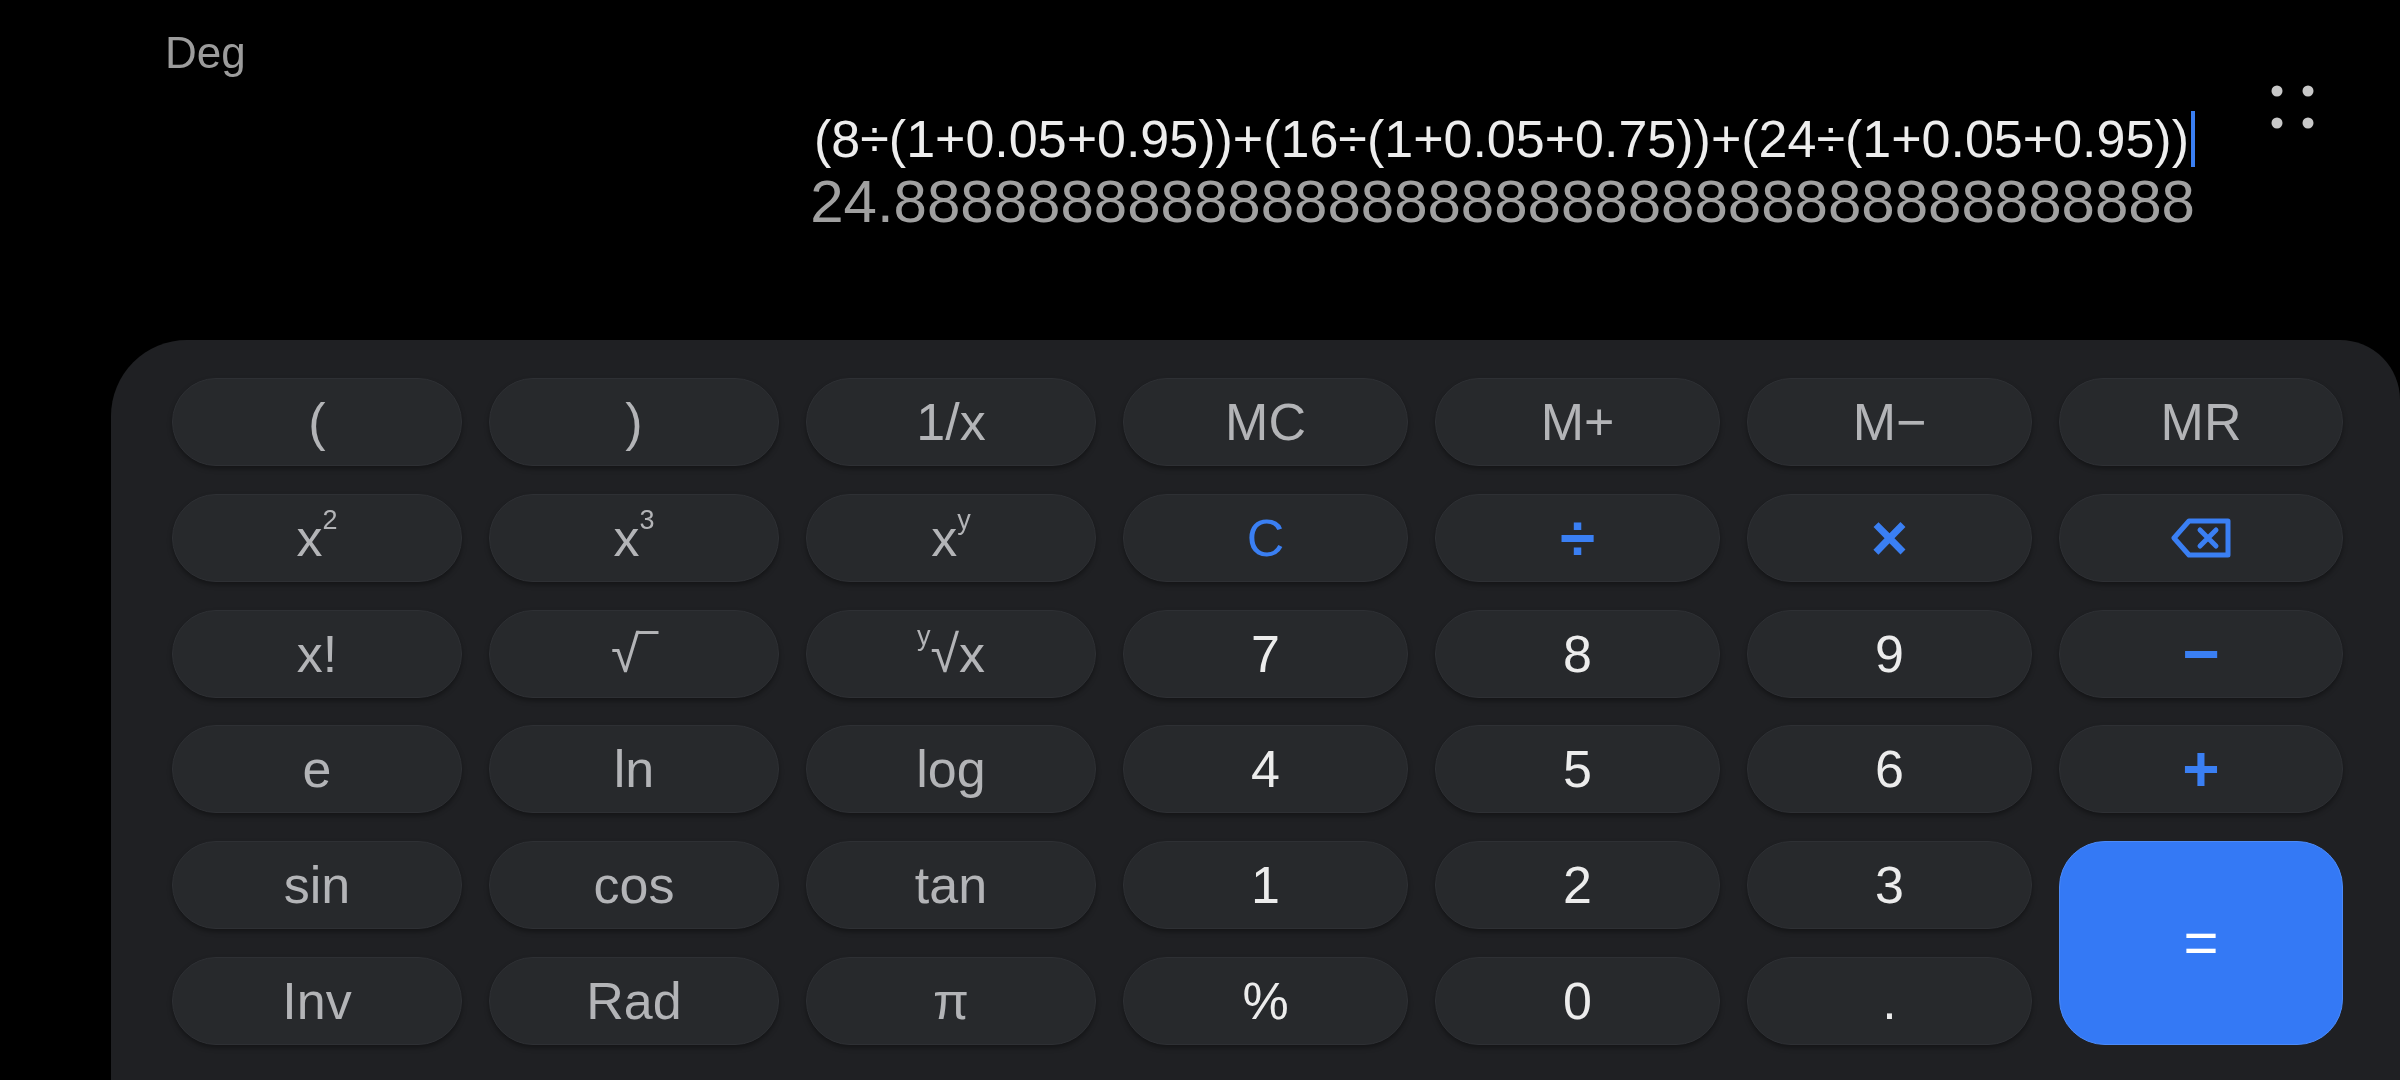  I want to click on calculator-key: x$^{2}$, so click(317, 537).